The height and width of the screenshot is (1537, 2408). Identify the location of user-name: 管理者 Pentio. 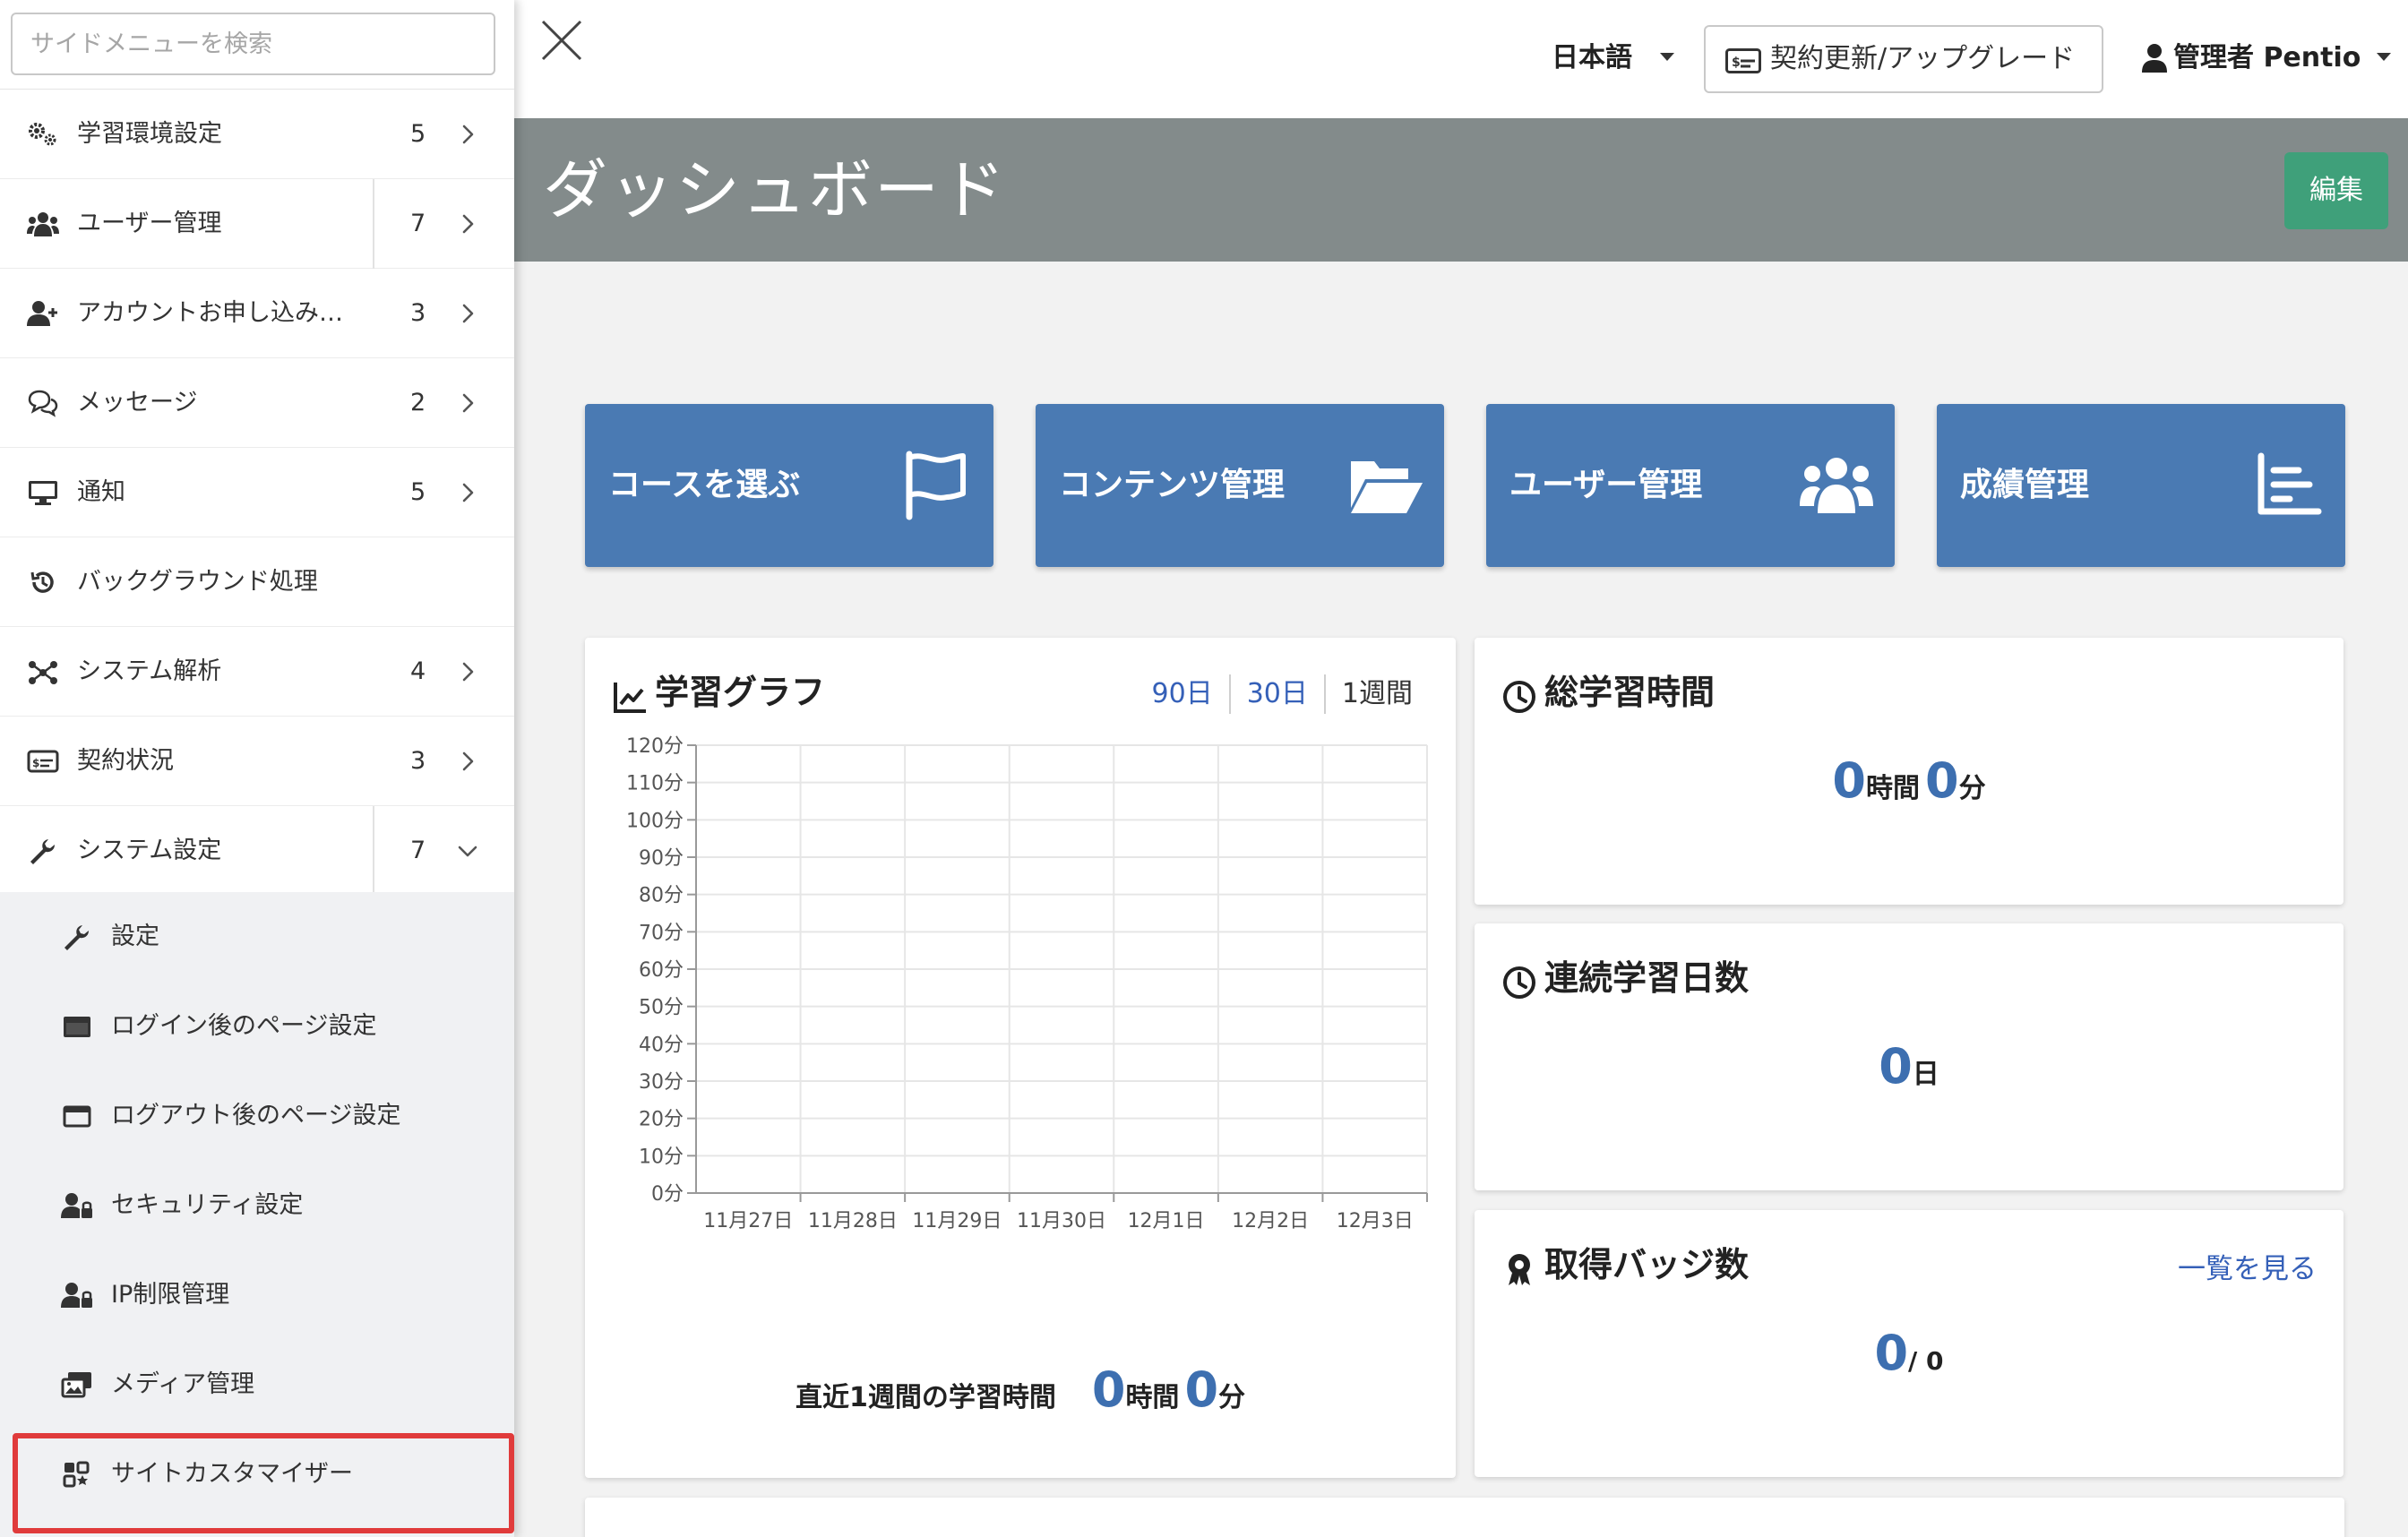
(2267, 57).